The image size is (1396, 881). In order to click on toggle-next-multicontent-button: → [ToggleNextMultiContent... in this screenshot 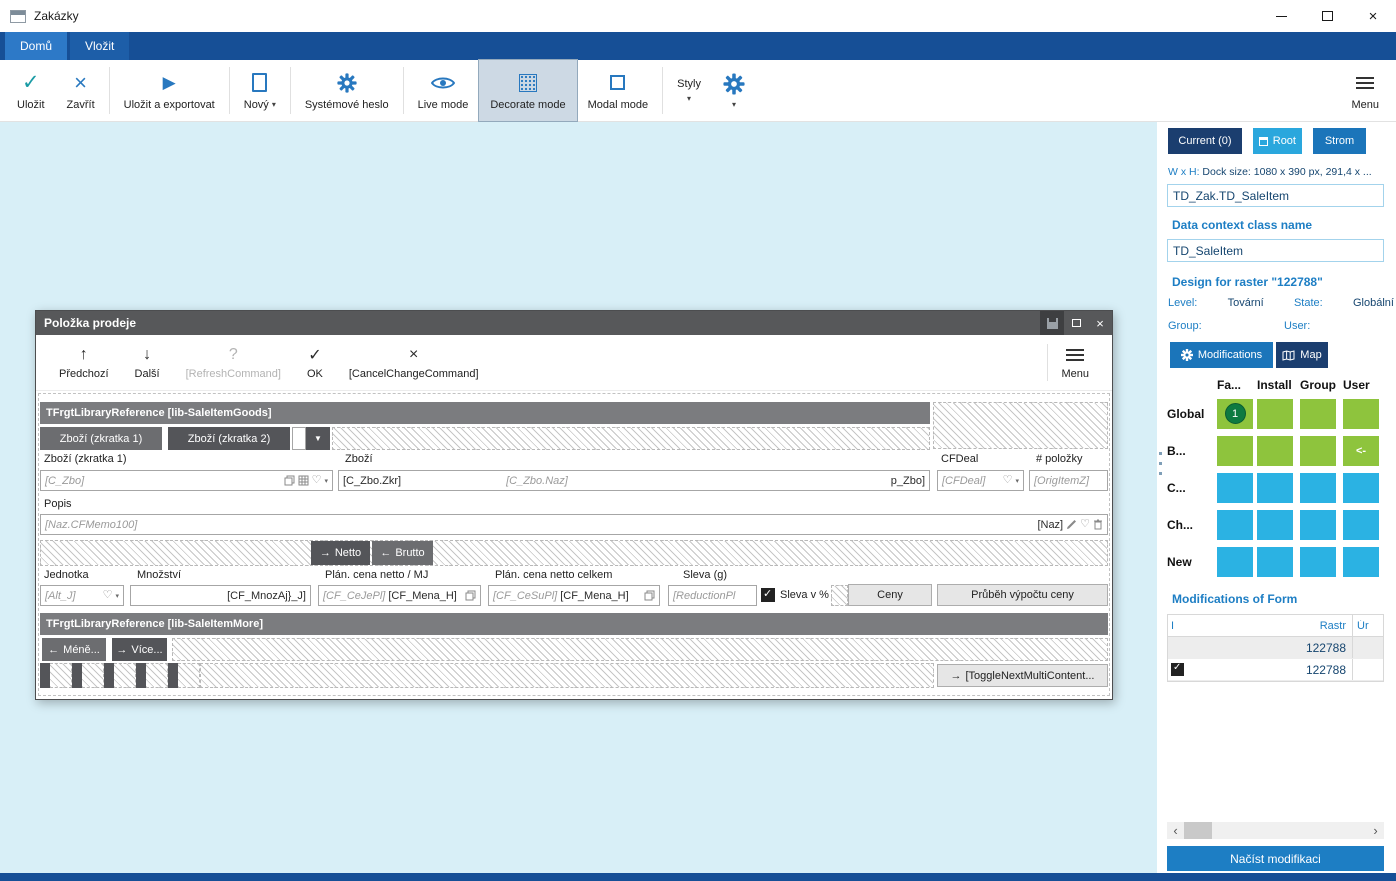, I will do `click(1022, 675)`.